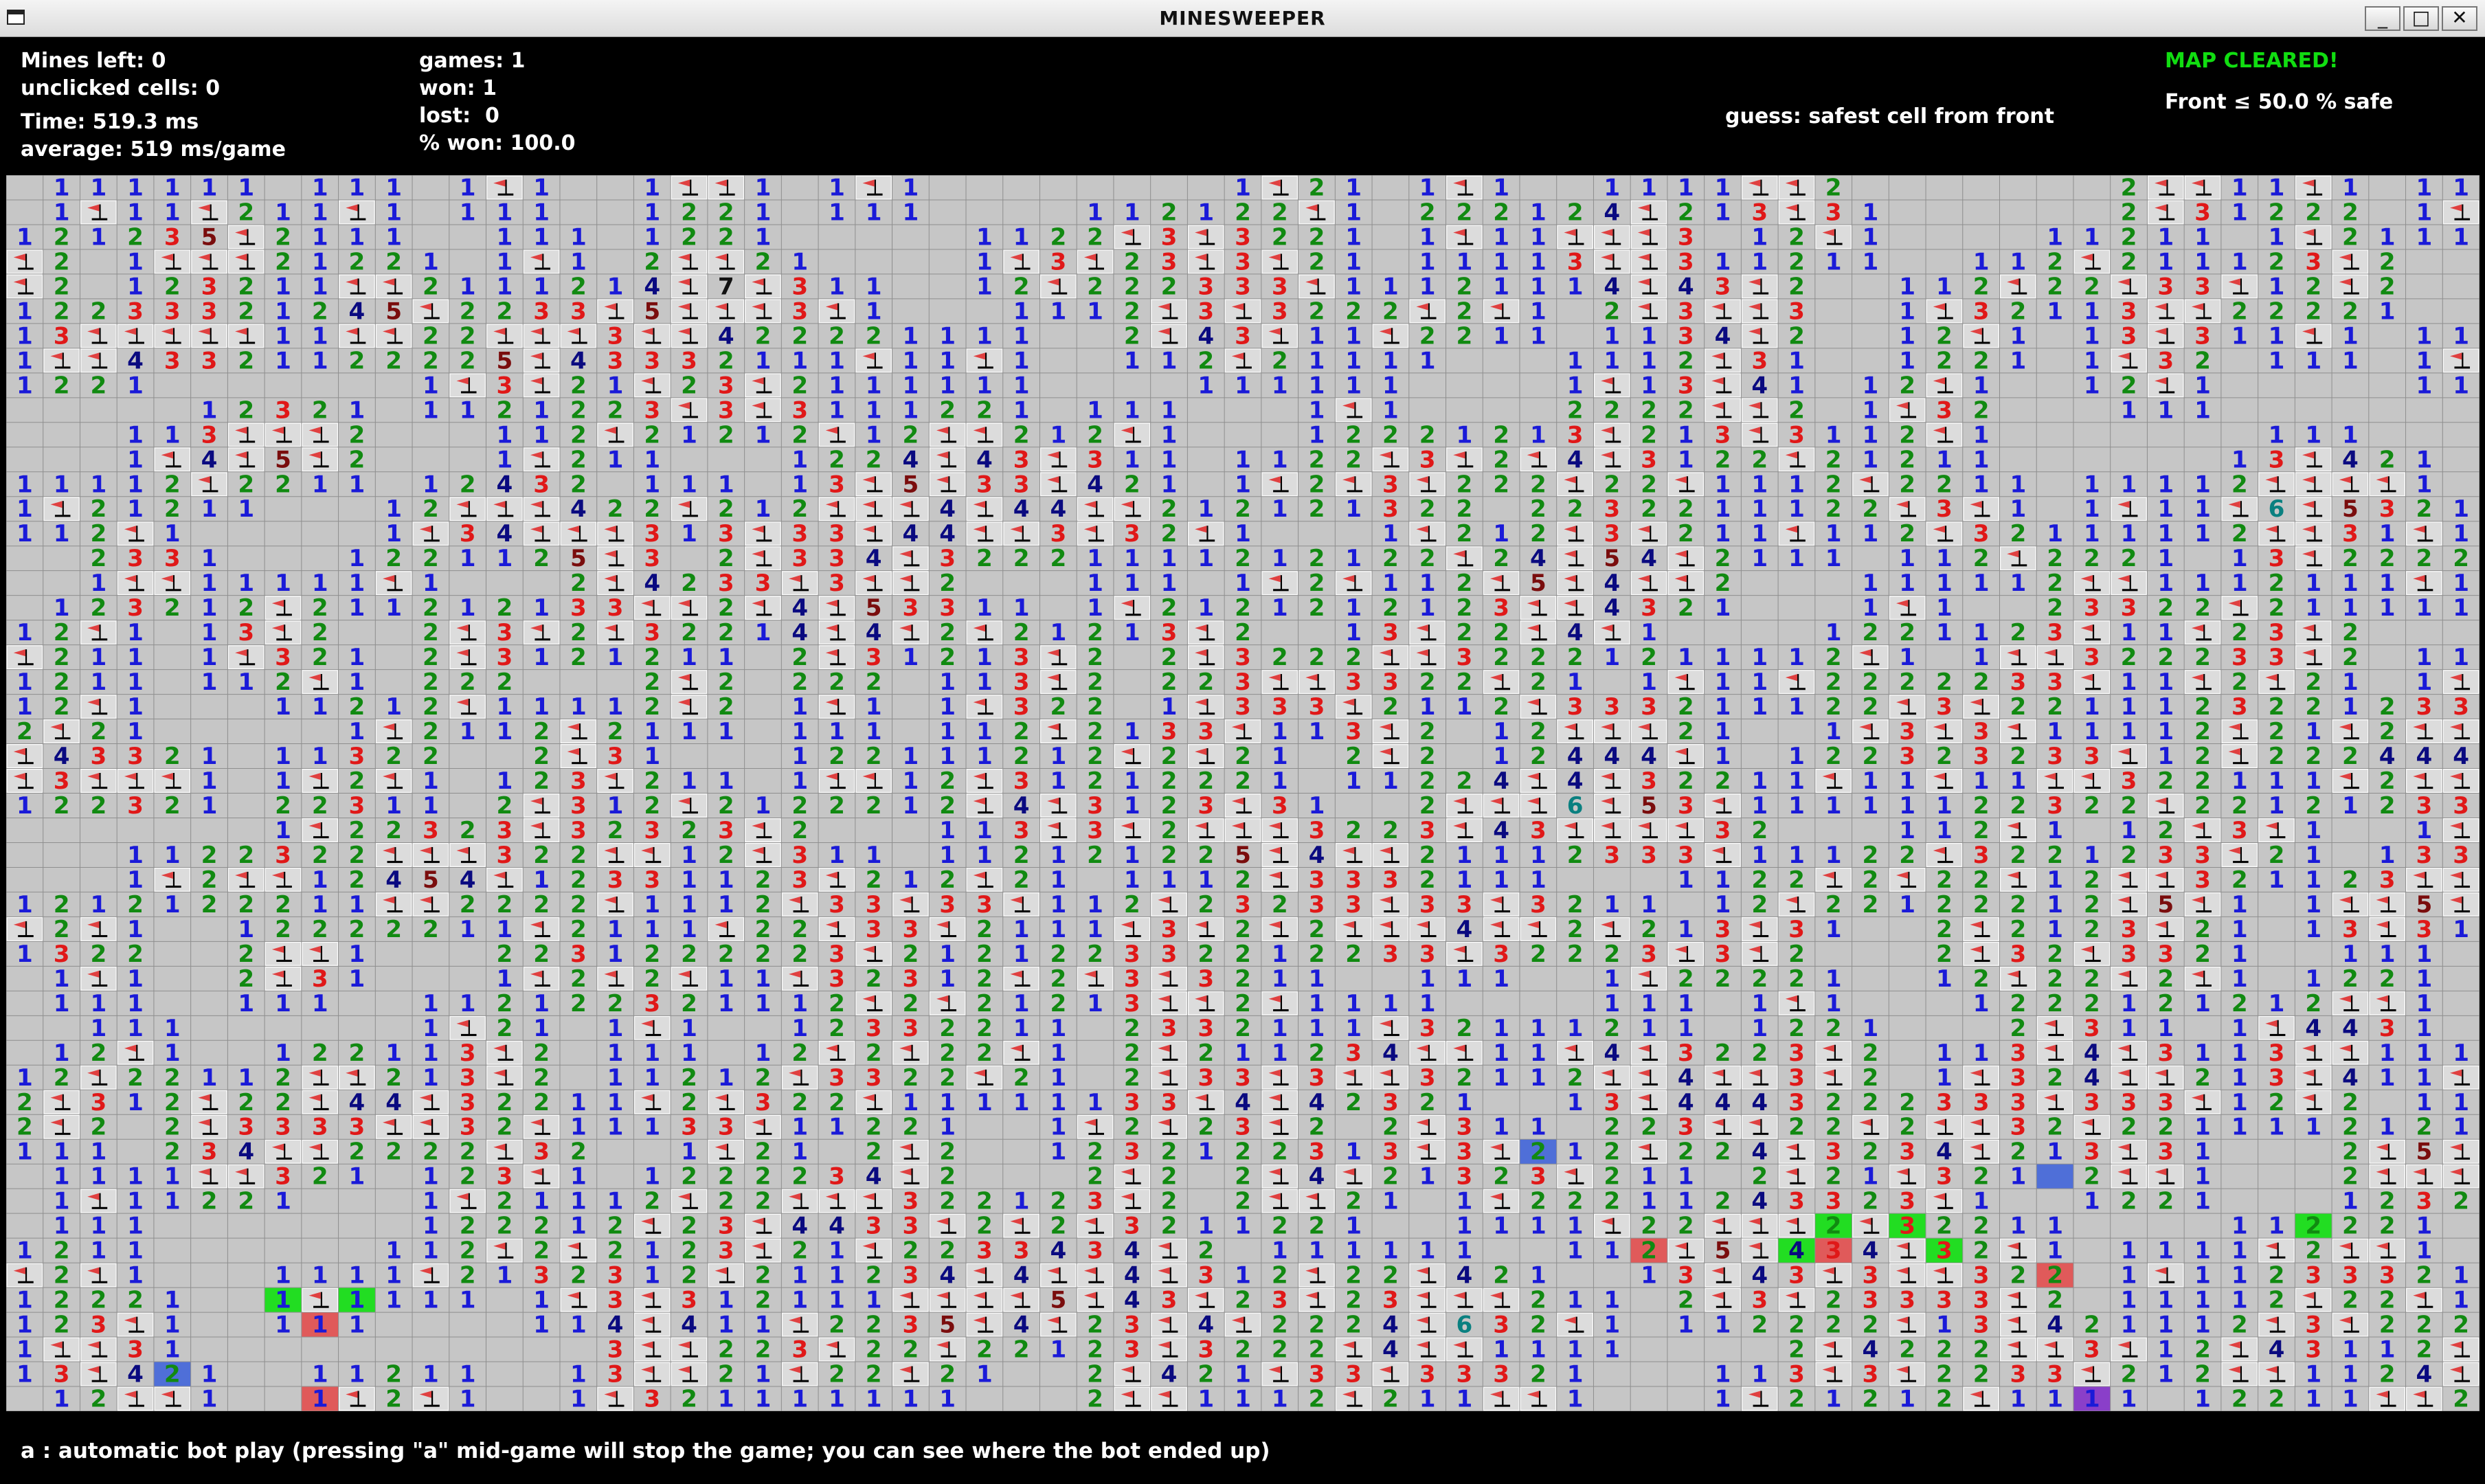  What do you see at coordinates (2387, 756) in the screenshot?
I see `cell-number: 4` at bounding box center [2387, 756].